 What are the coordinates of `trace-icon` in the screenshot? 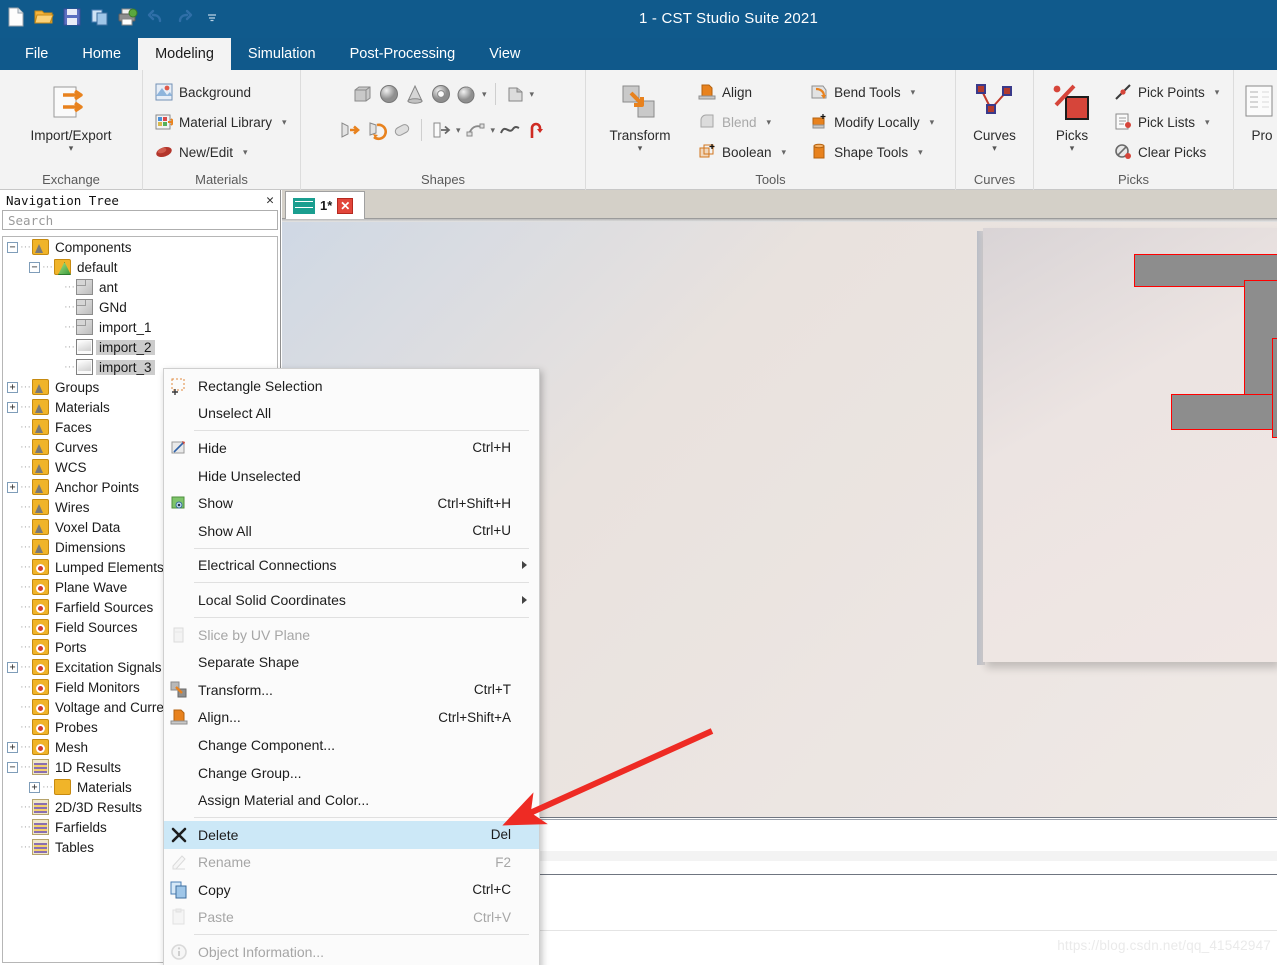 It's located at (441, 130).